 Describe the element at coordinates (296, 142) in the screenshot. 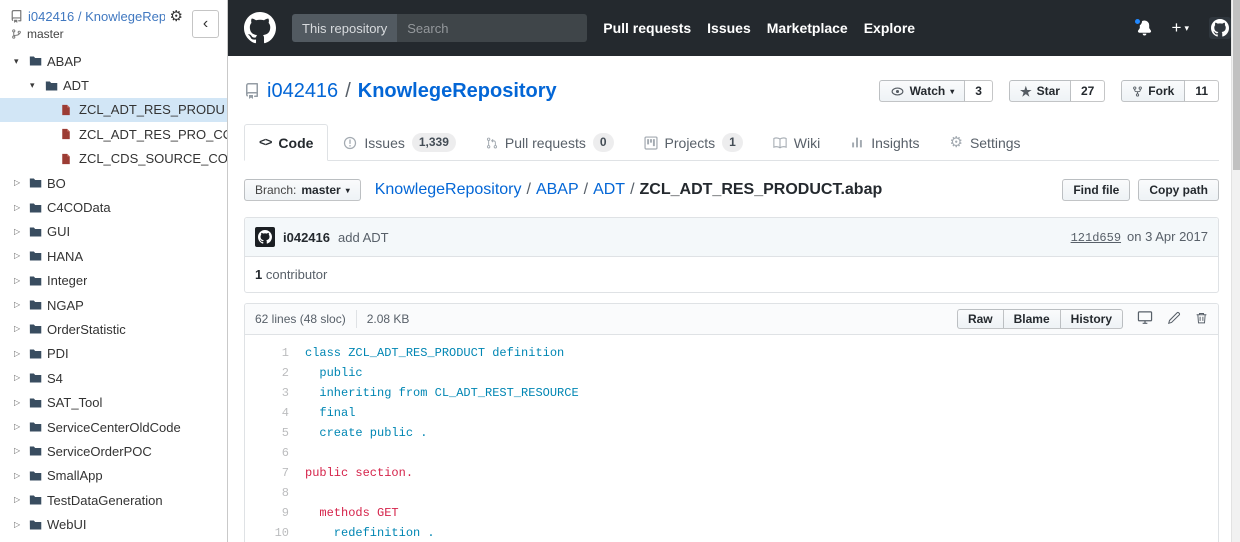

I see `tab-label: Code` at that location.